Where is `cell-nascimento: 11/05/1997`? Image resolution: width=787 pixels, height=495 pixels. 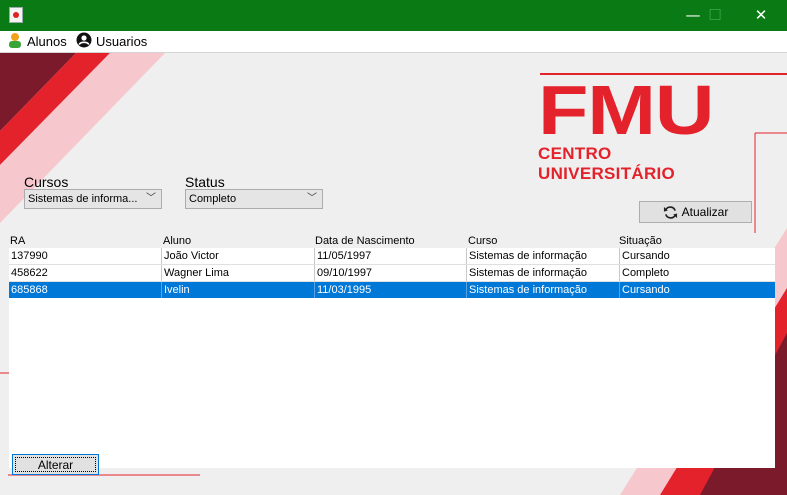 cell-nascimento: 11/05/1997 is located at coordinates (390, 256).